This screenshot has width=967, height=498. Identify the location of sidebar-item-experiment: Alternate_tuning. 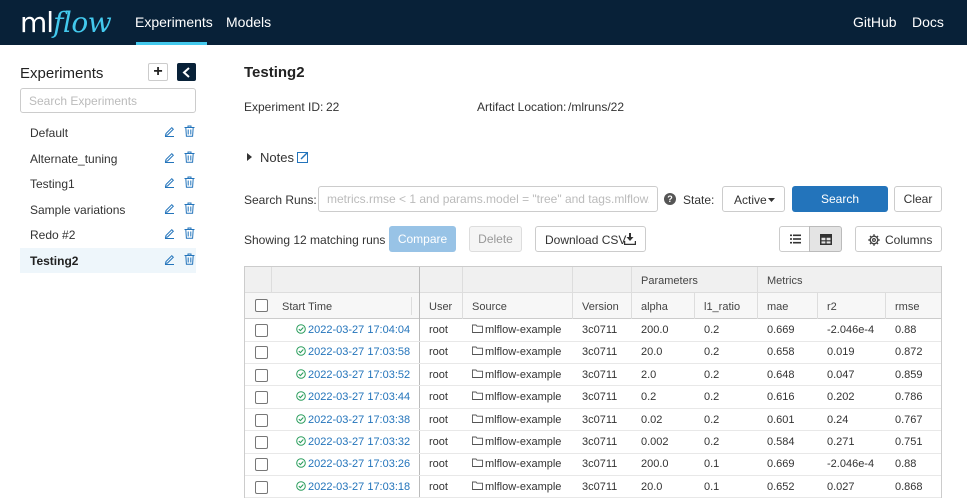
(108, 158).